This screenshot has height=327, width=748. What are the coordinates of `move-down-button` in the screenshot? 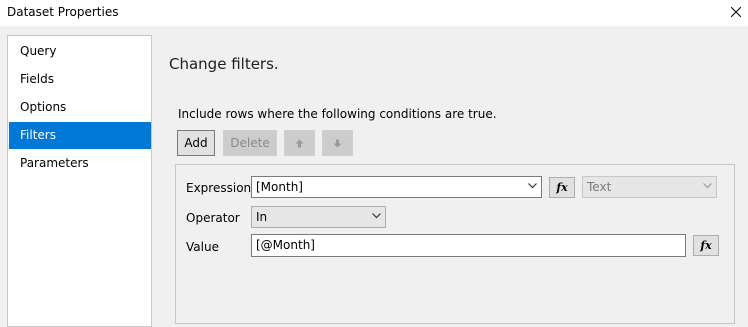 It's located at (337, 143).